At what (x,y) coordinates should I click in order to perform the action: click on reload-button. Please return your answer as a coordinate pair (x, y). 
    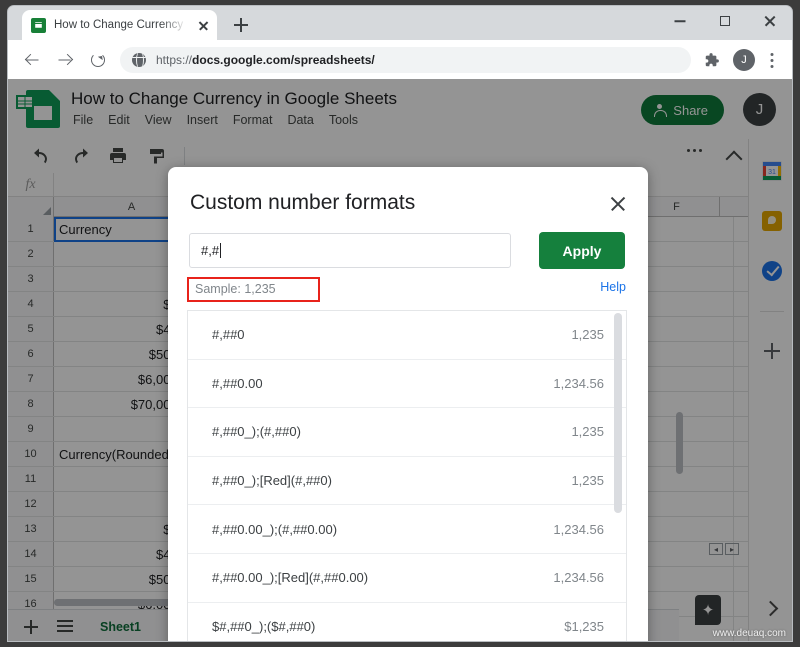
    Looking at the image, I should click on (98, 60).